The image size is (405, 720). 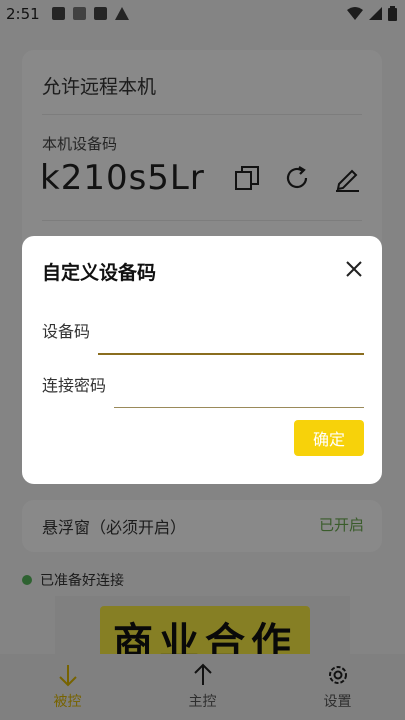 What do you see at coordinates (74, 385) in the screenshot?
I see `password-field-label: 连接密码` at bounding box center [74, 385].